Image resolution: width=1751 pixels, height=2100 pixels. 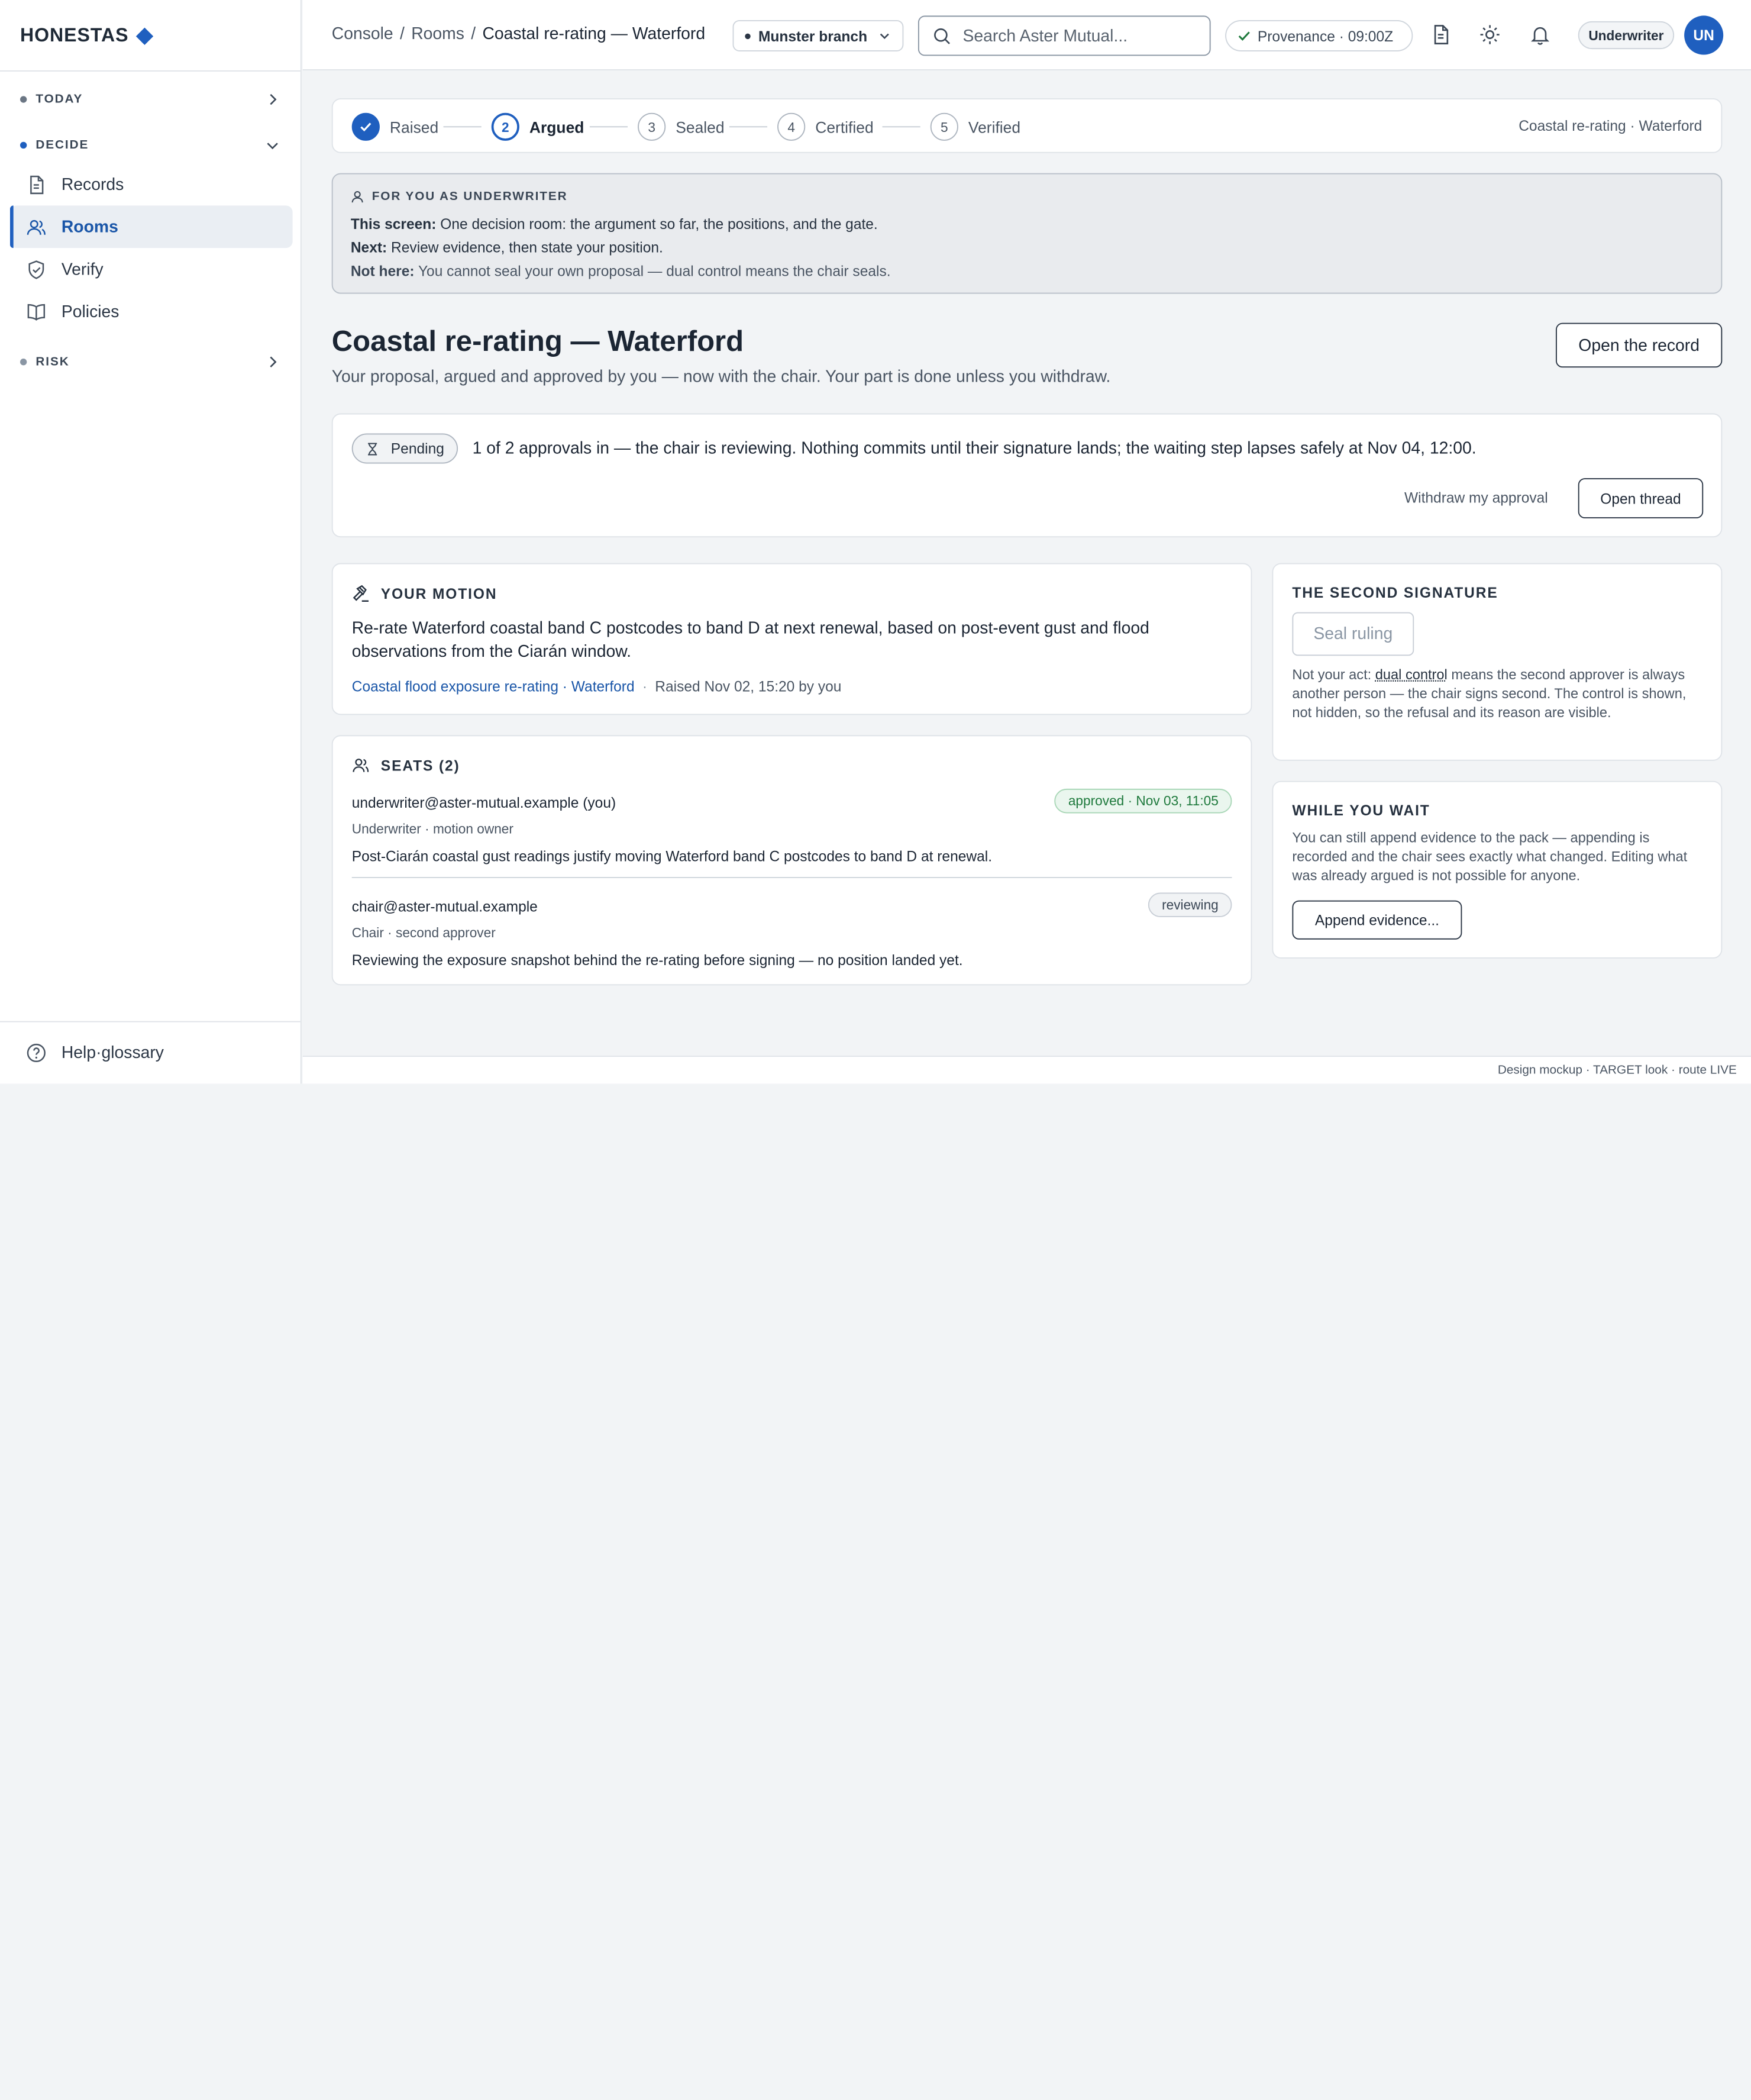 What do you see at coordinates (52, 362) in the screenshot?
I see `sidebar-group-label: RISK` at bounding box center [52, 362].